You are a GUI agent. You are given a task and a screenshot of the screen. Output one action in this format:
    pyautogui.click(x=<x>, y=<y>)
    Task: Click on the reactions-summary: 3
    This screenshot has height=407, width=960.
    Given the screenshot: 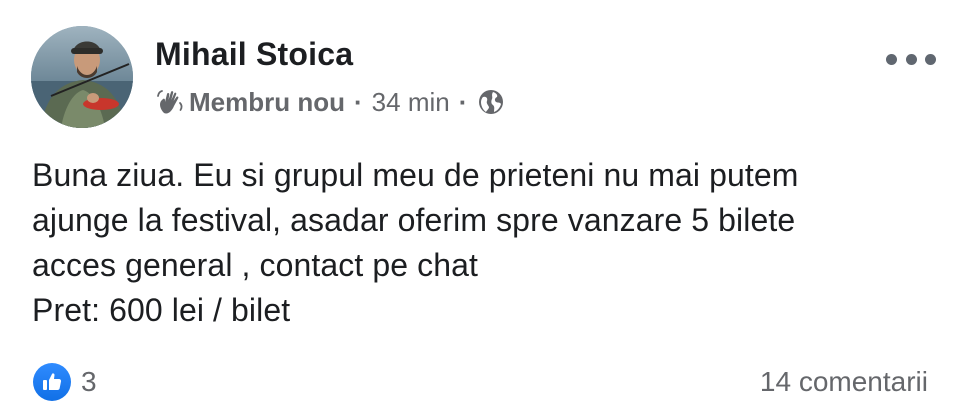 What is the action you would take?
    pyautogui.click(x=65, y=382)
    